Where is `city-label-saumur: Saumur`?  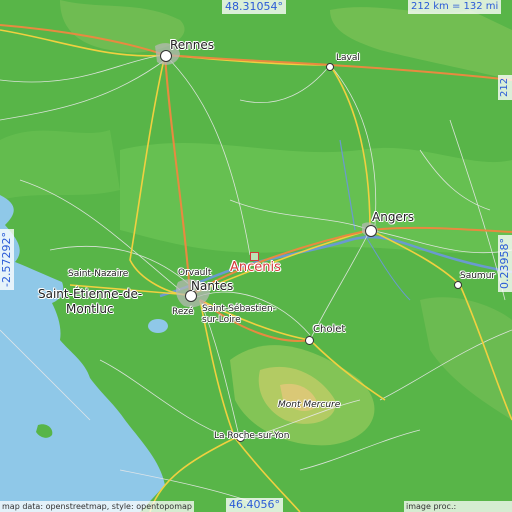 city-label-saumur: Saumur is located at coordinates (478, 276).